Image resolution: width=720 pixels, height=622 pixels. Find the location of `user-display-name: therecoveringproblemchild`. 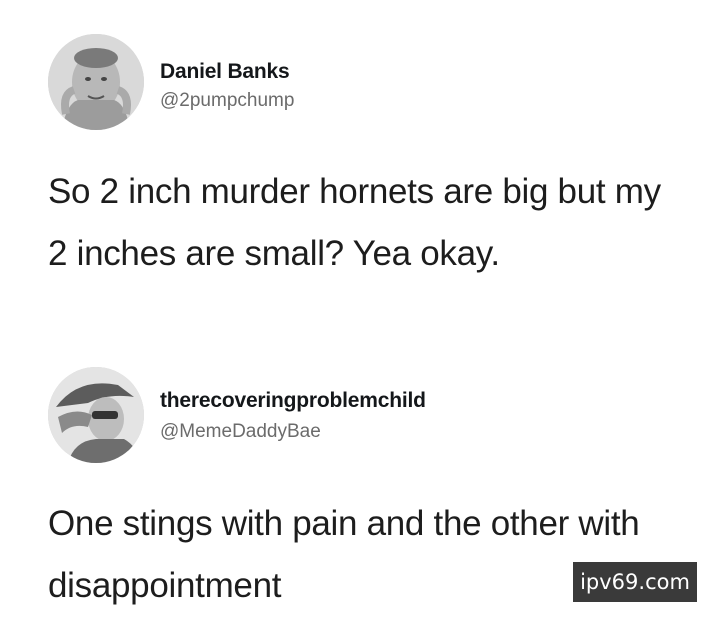

user-display-name: therecoveringproblemchild is located at coordinates (293, 401).